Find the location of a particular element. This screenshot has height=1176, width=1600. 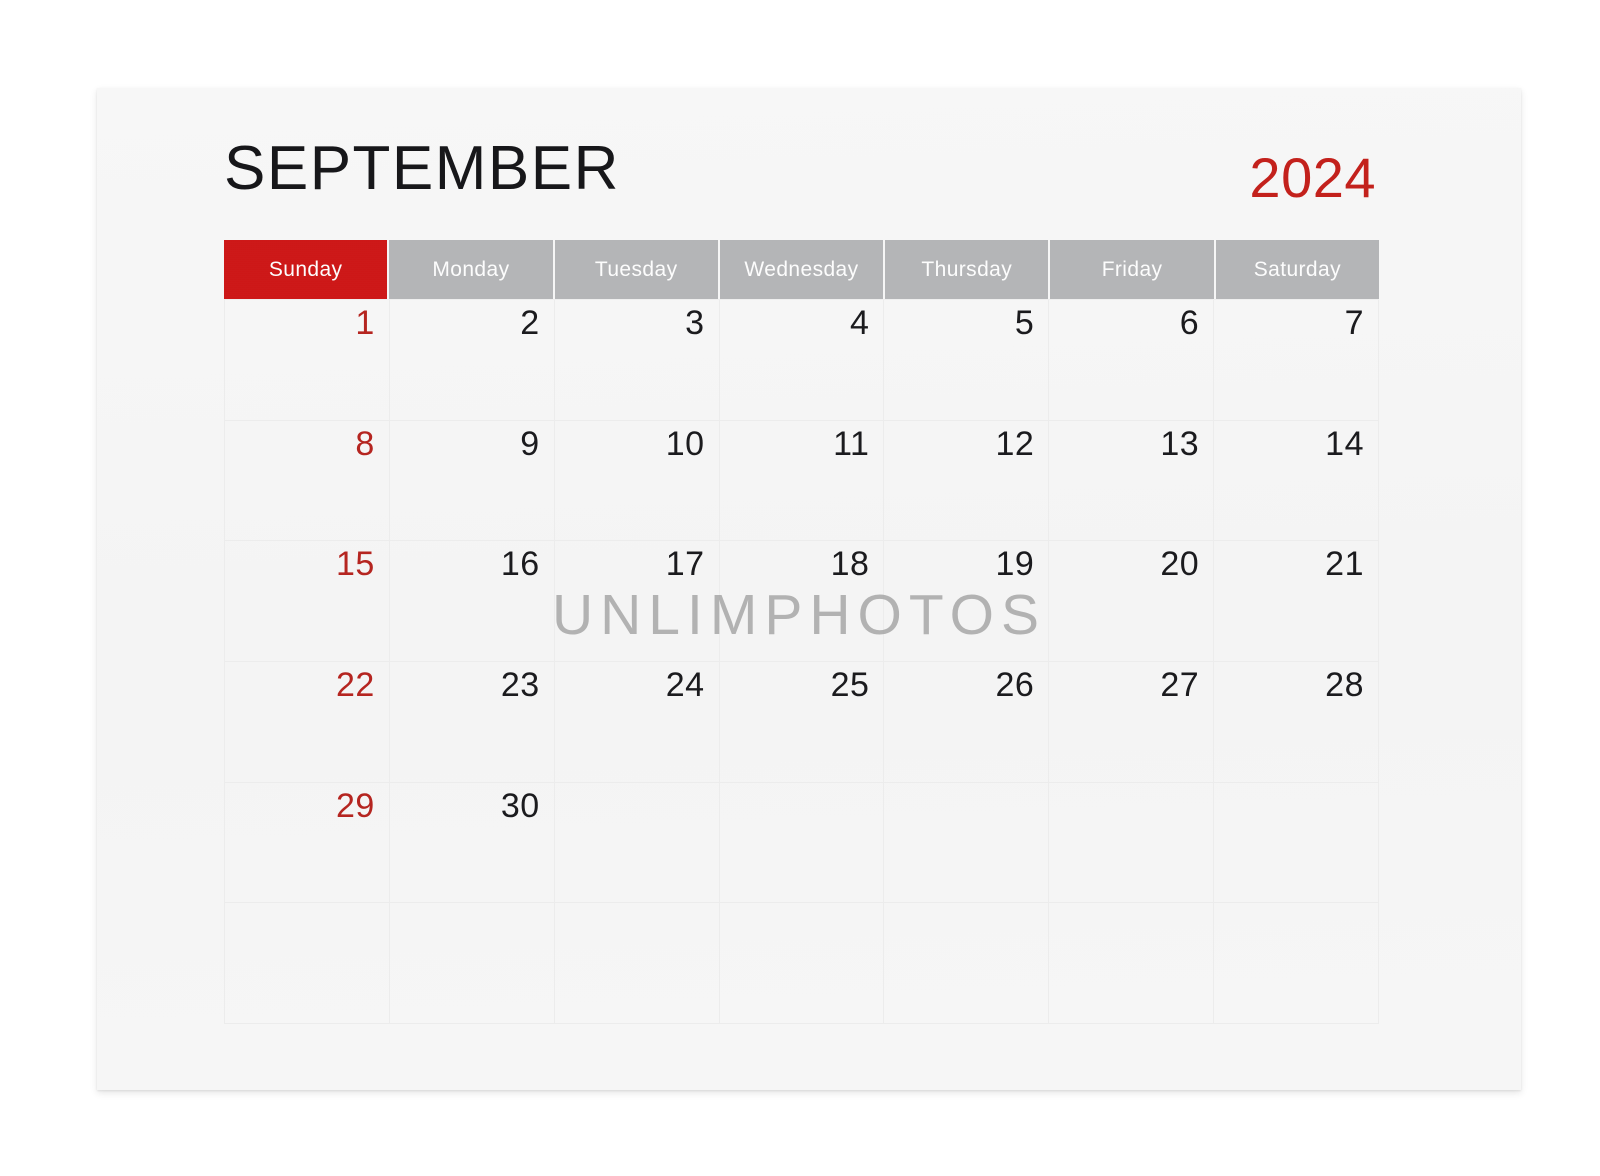

day-number: 14 is located at coordinates (1344, 443).